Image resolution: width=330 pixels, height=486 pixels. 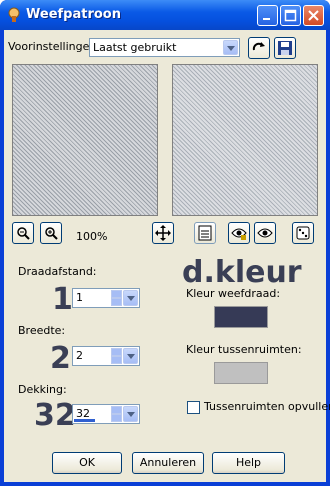 I want to click on gap-spinner: 1, so click(x=106, y=298).